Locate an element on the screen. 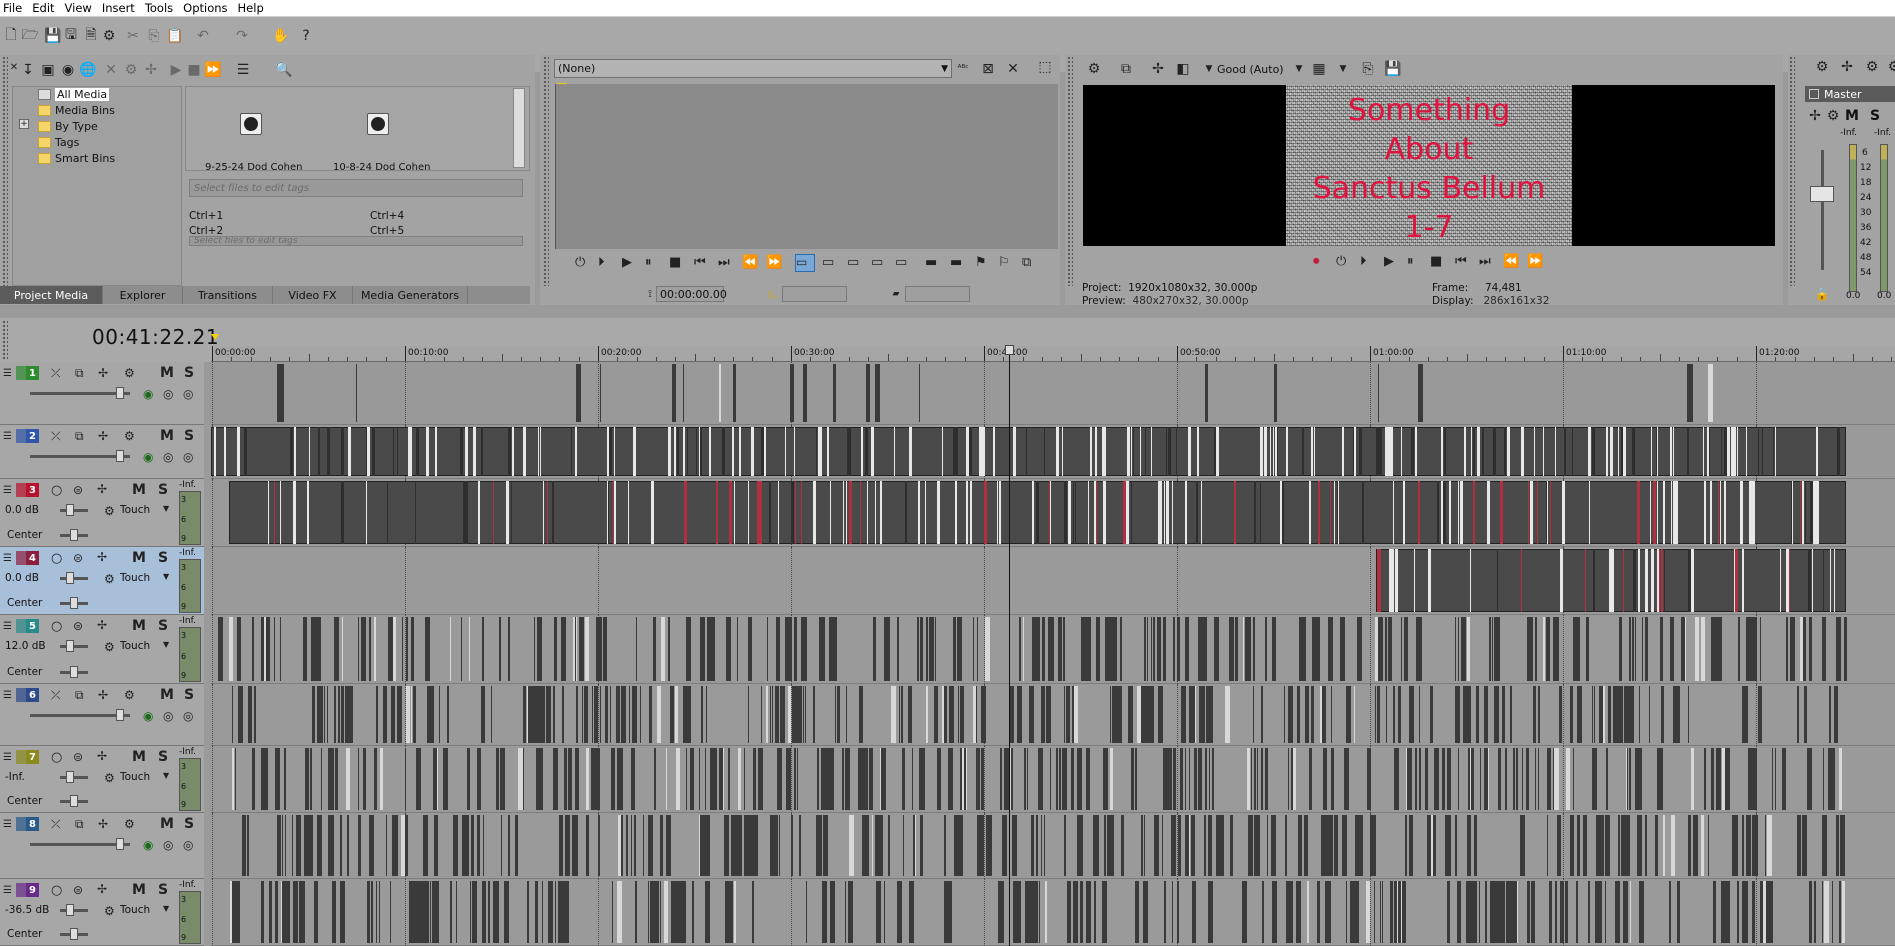 This screenshot has height=946, width=1895. tab-video-fx: Video FX is located at coordinates (313, 295).